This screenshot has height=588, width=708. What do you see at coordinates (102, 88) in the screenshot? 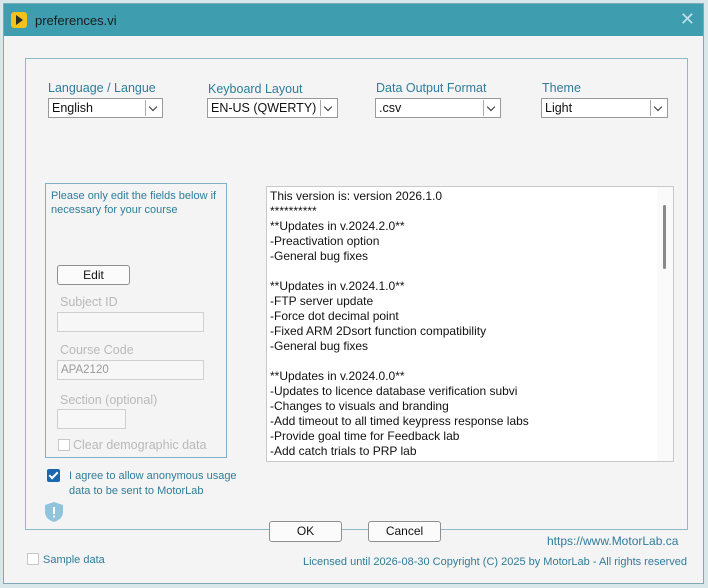
I see `language-label: Language / Langue` at bounding box center [102, 88].